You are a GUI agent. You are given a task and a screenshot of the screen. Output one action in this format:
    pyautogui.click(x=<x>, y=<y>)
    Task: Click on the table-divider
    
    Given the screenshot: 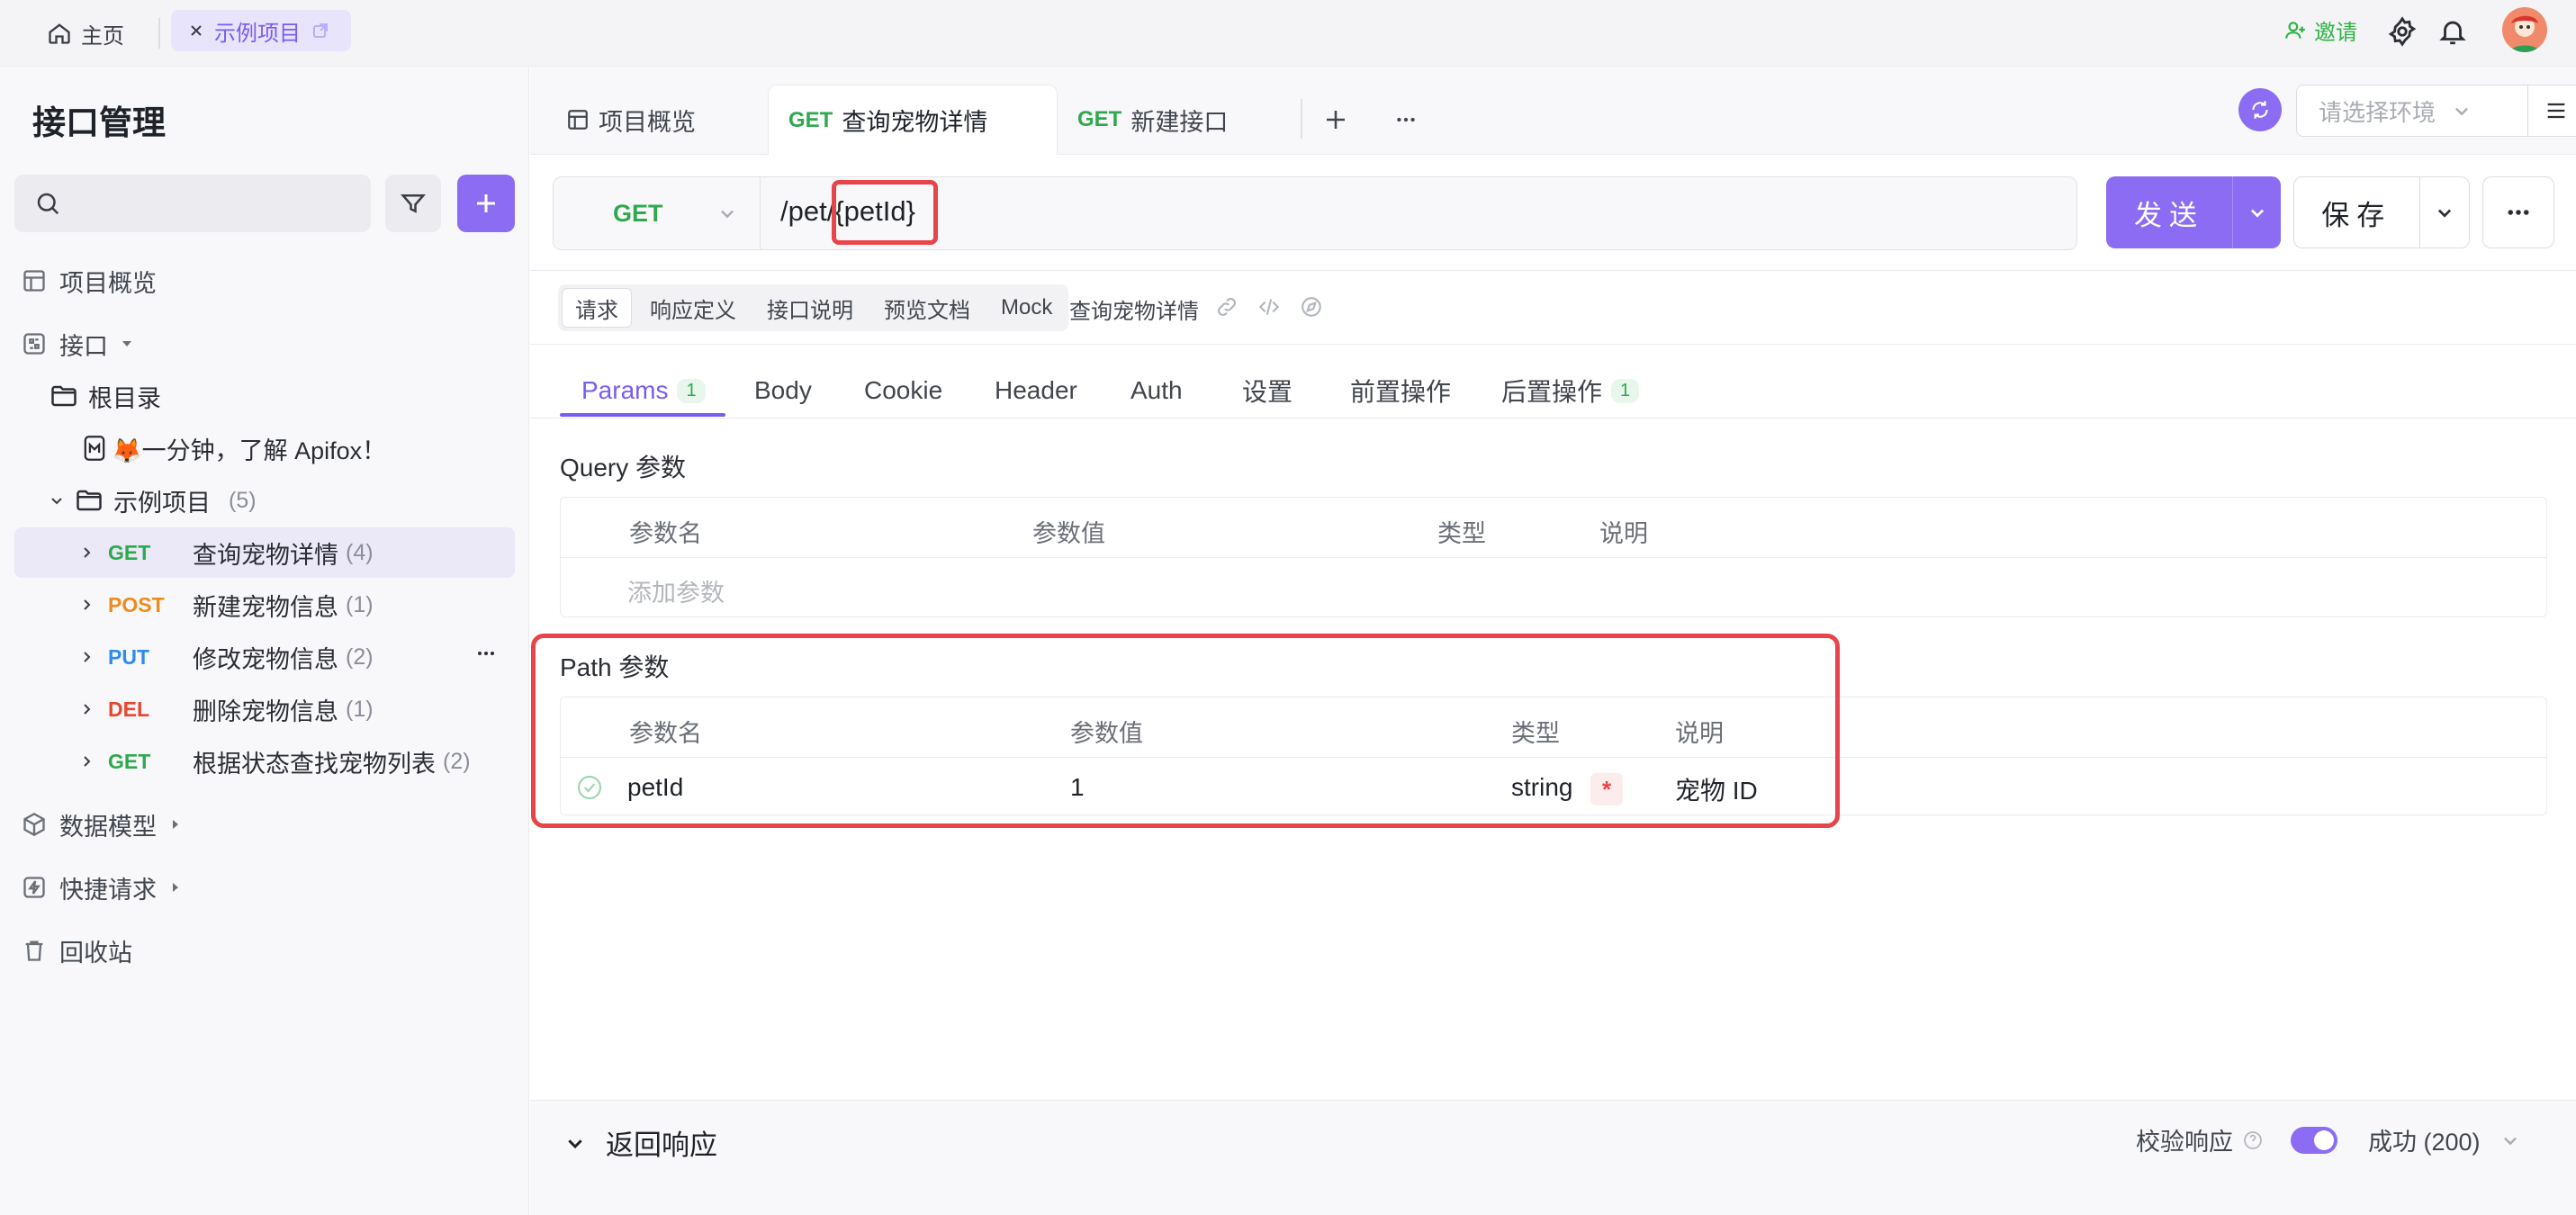 What is the action you would take?
    pyautogui.click(x=1553, y=557)
    